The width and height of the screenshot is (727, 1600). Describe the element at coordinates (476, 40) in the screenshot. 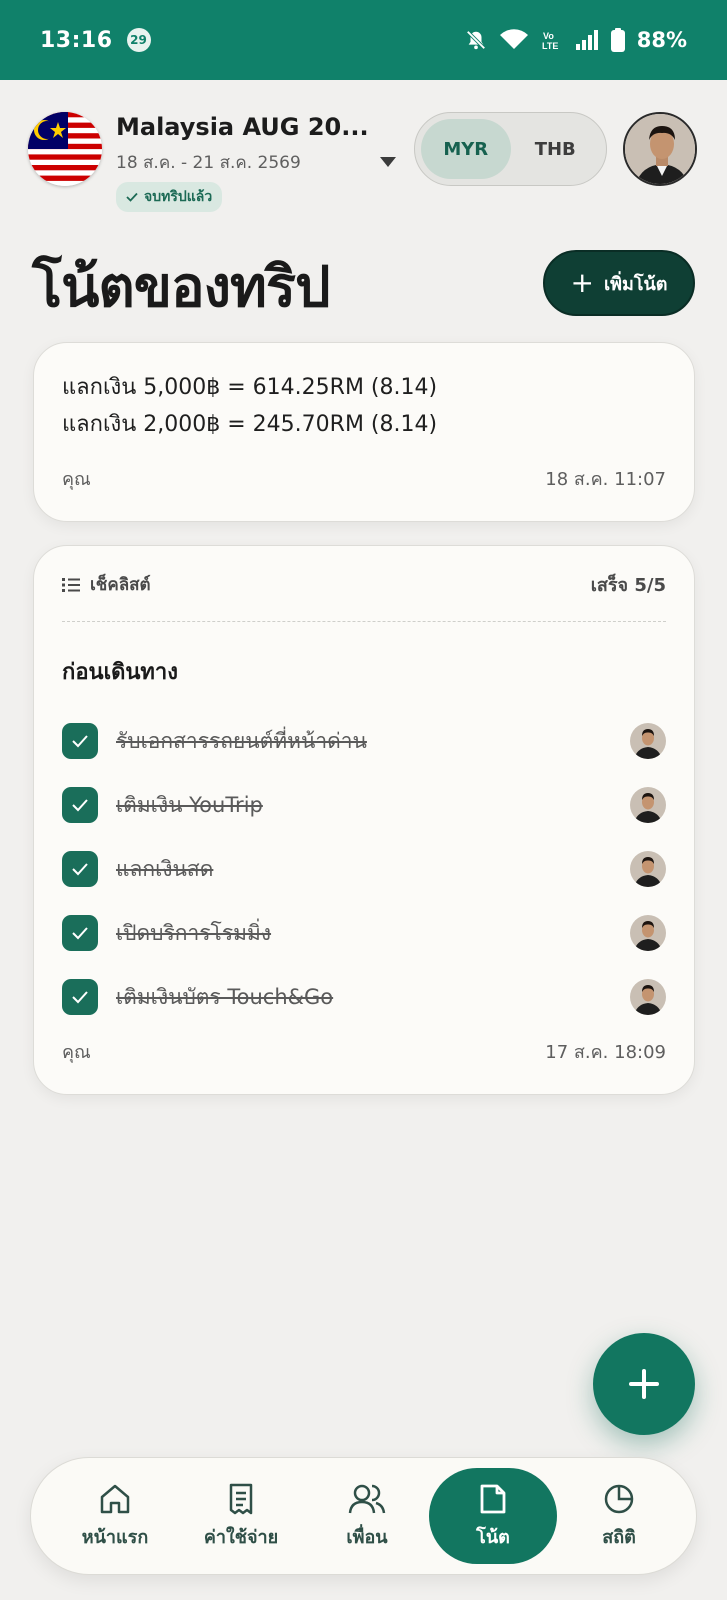

I see `mute-bell-icon` at that location.